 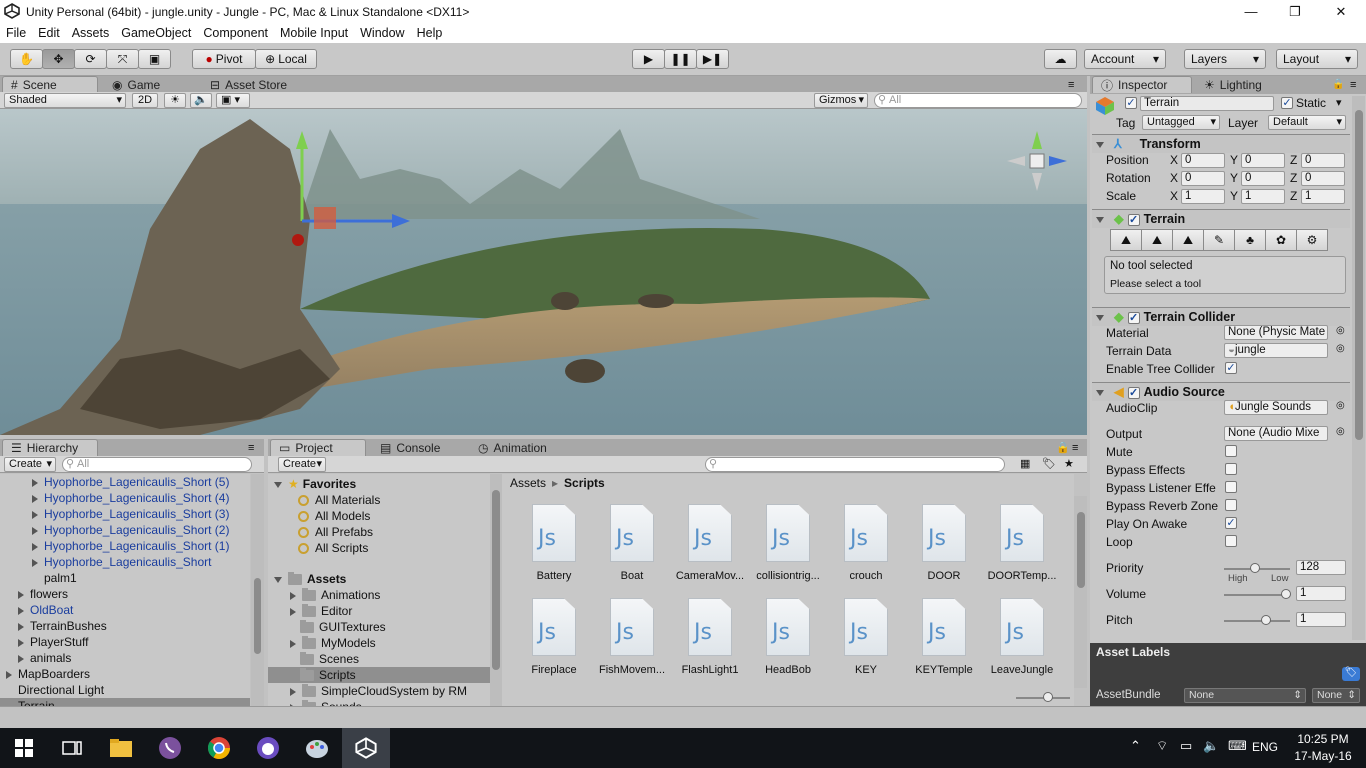 What do you see at coordinates (125, 626) in the screenshot?
I see `hierarchy-item: TerrainBushes` at bounding box center [125, 626].